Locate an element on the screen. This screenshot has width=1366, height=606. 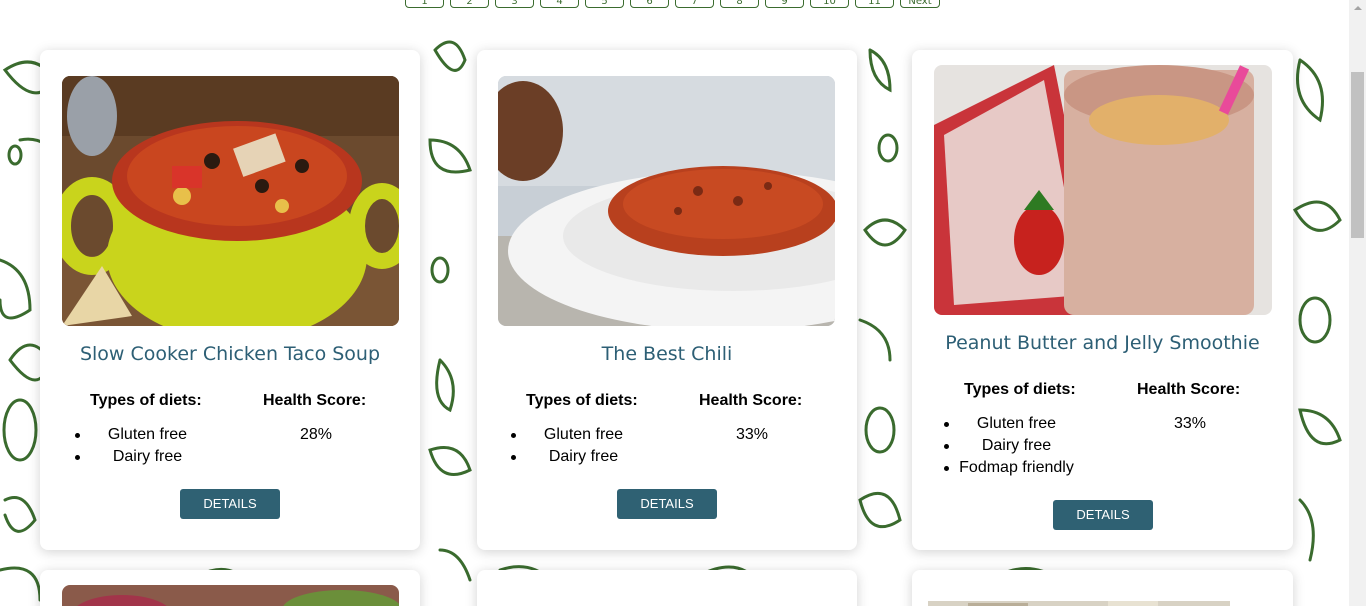
page-button: 7 is located at coordinates (694, 4).